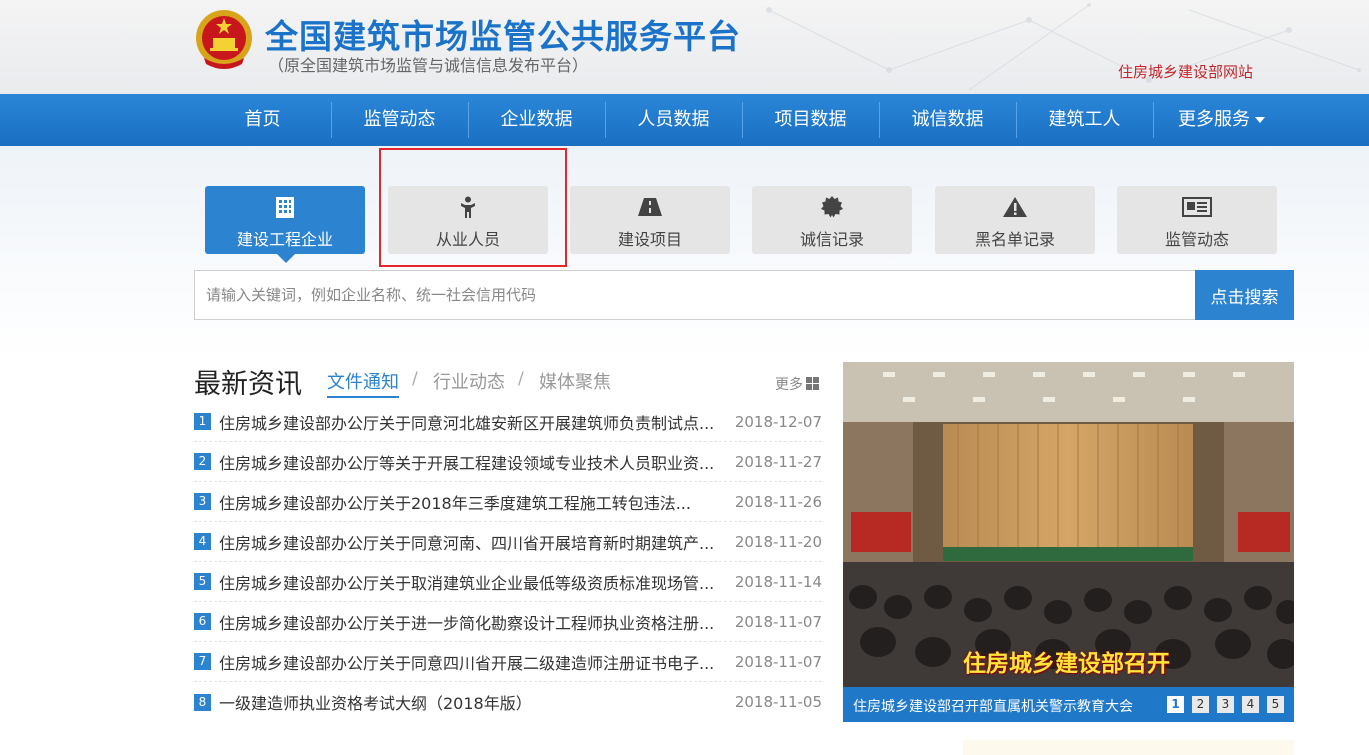  What do you see at coordinates (575, 381) in the screenshot?
I see `news-tab-media: 媒体聚焦` at bounding box center [575, 381].